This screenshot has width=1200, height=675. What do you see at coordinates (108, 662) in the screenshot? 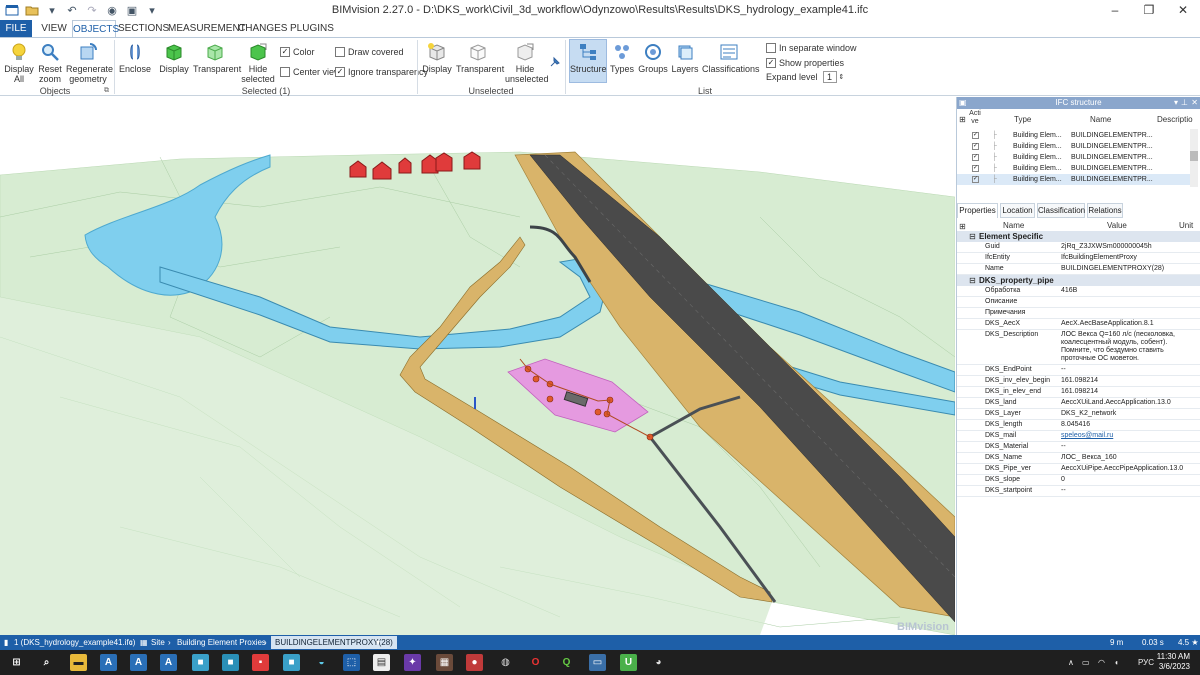
I see `autocad-icon: A` at bounding box center [108, 662].